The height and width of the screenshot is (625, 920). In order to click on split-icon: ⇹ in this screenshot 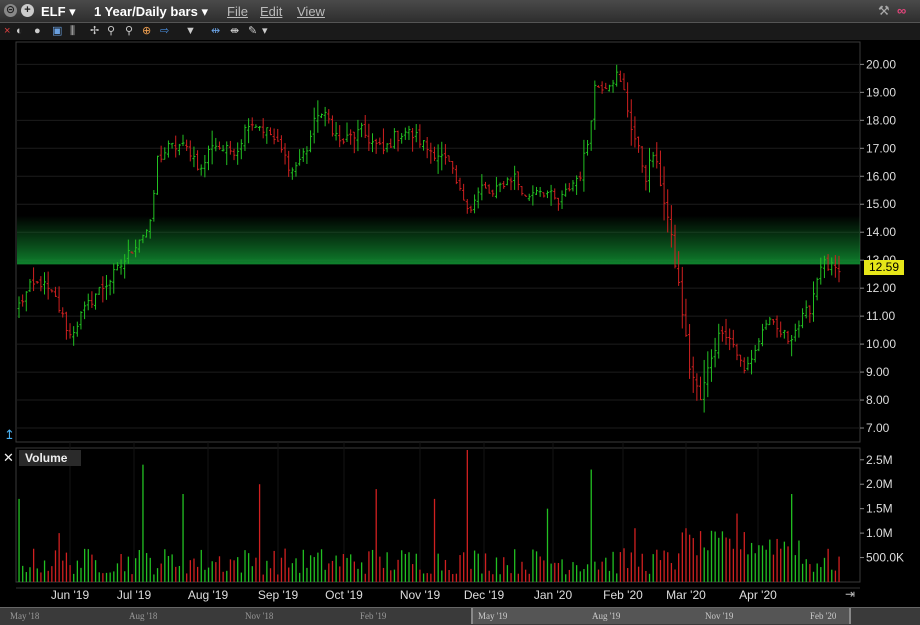, I will do `click(215, 31)`.